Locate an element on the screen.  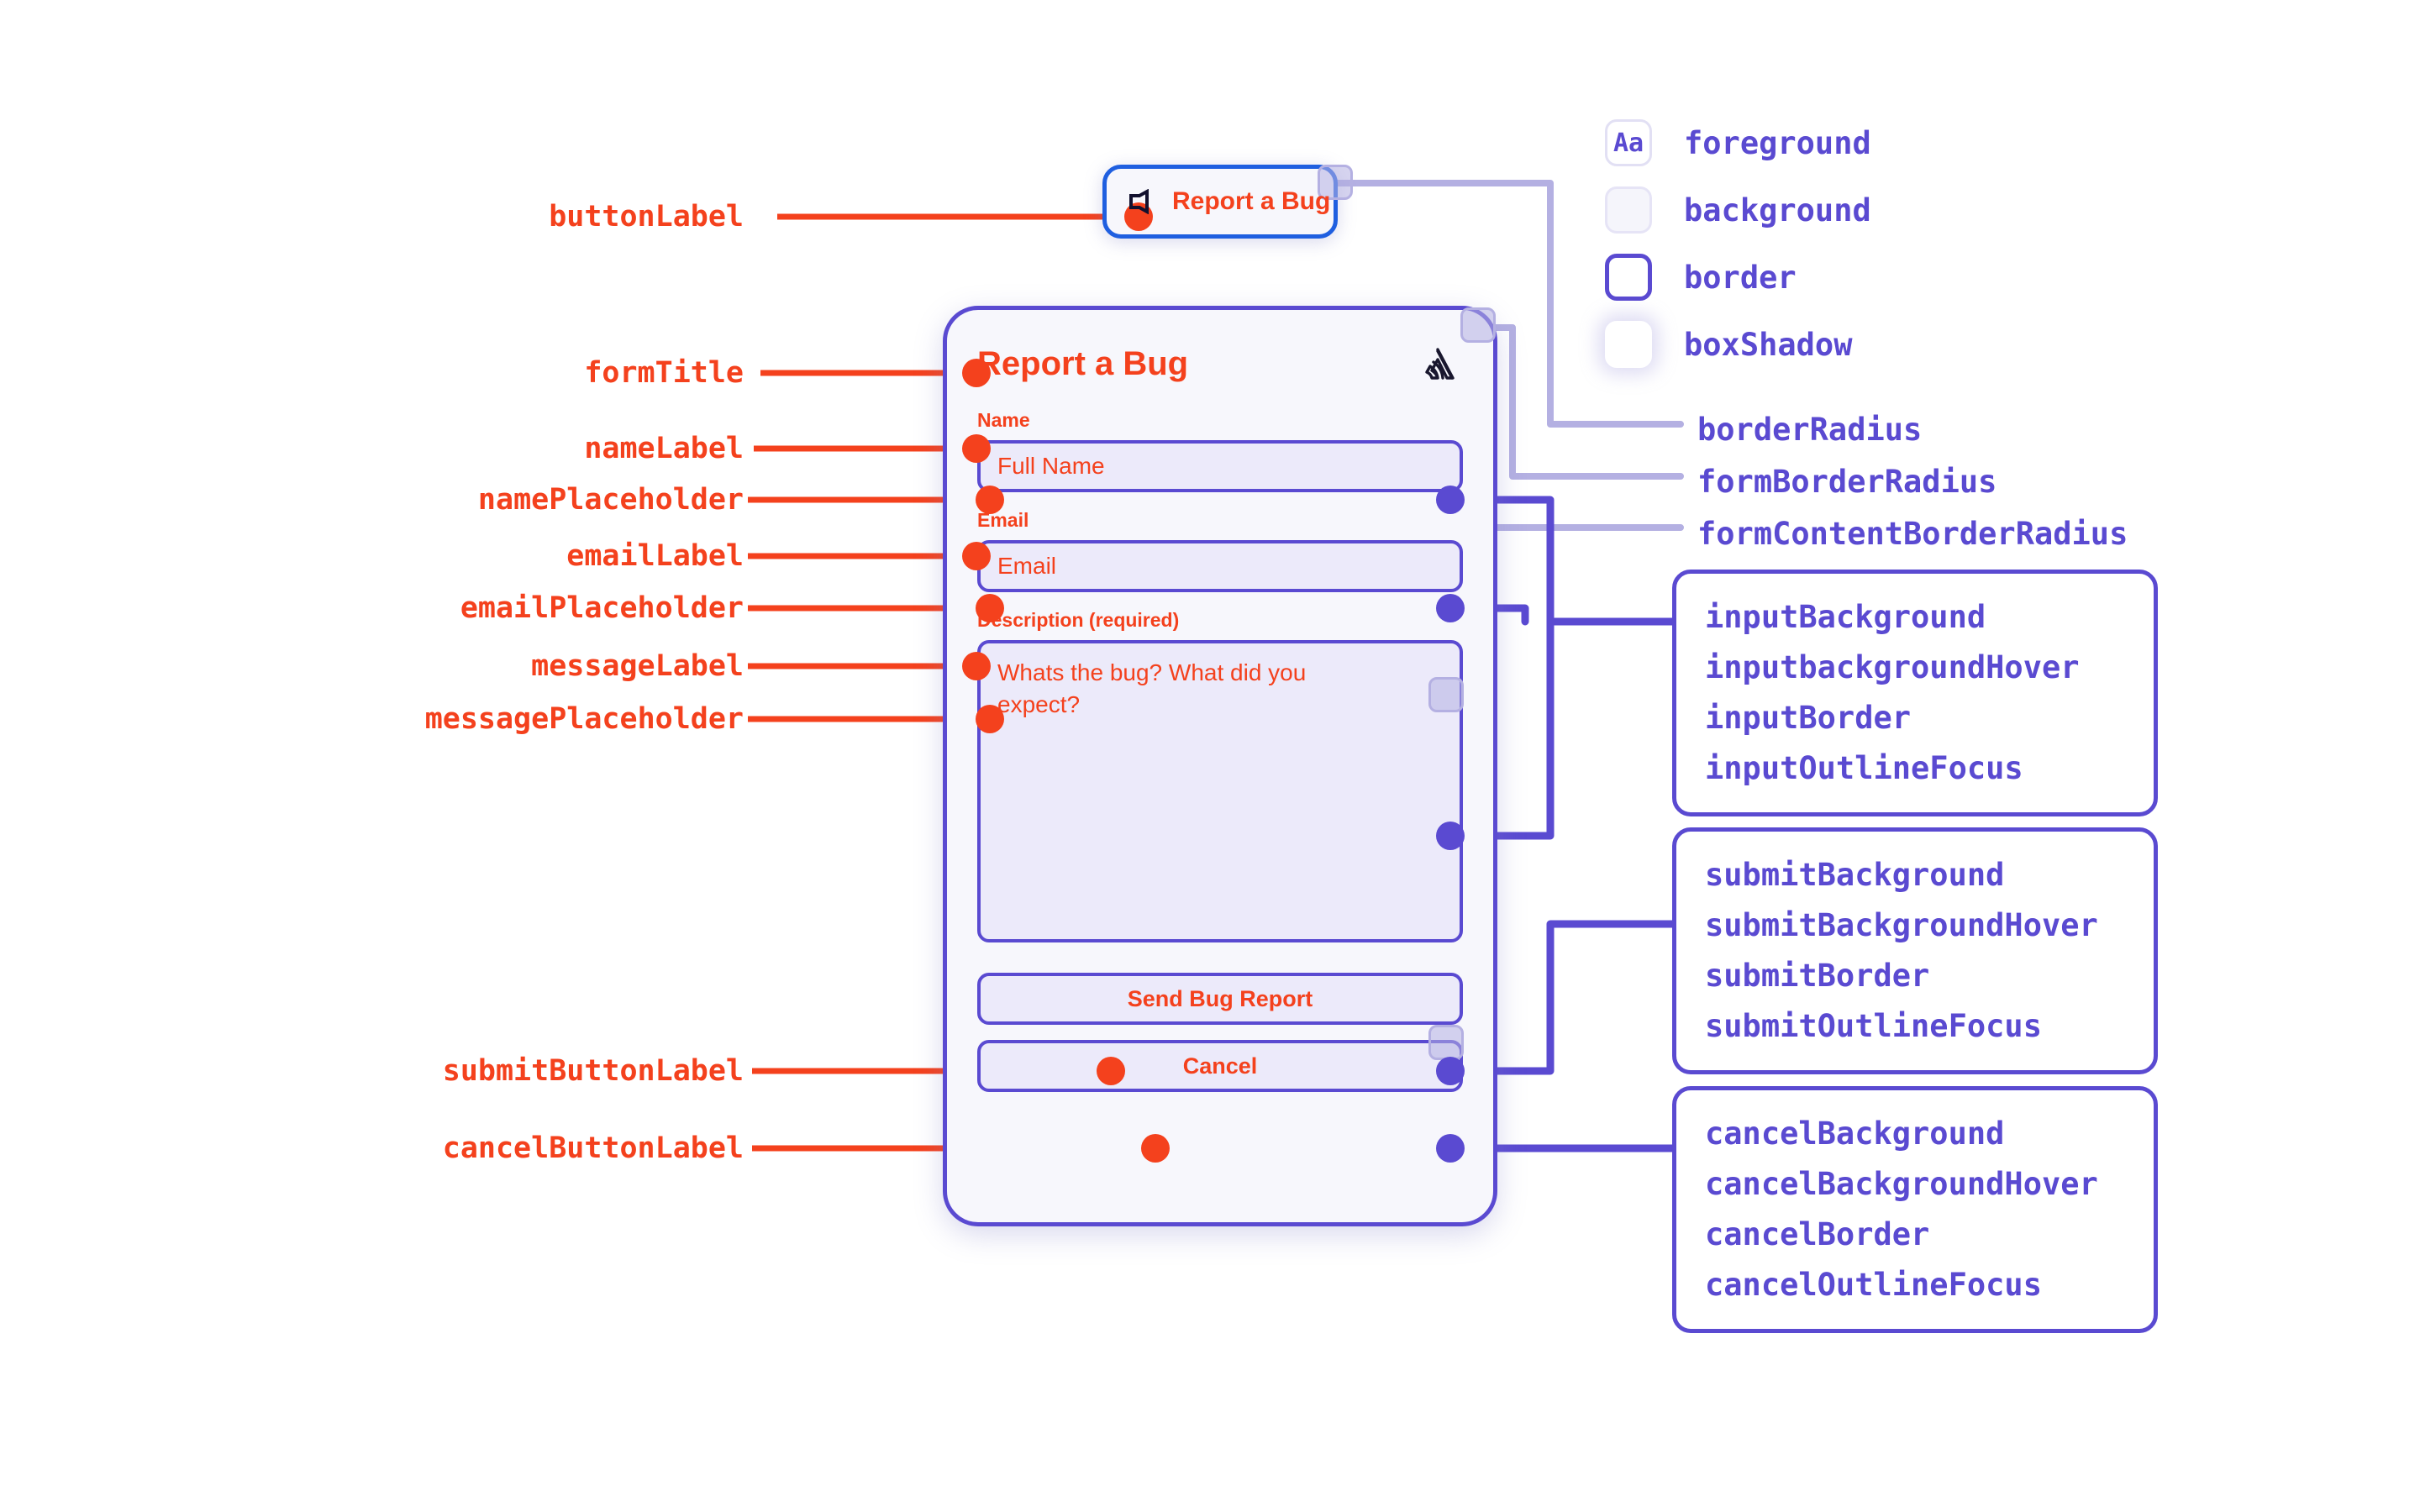
legend-label-background: background is located at coordinates (1778, 210).